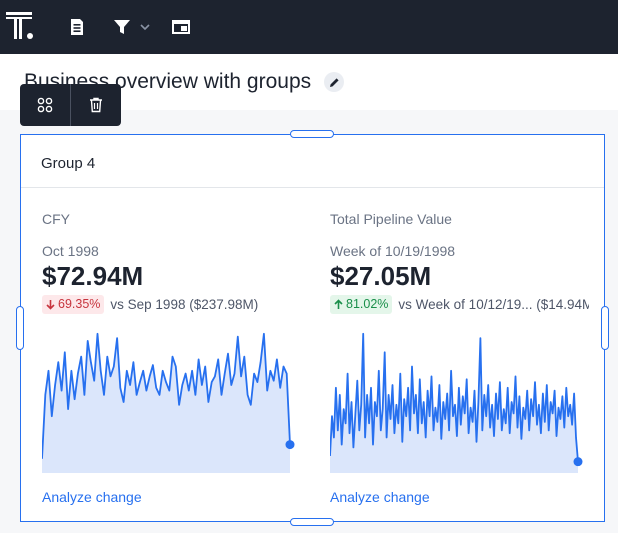 The width and height of the screenshot is (618, 533). I want to click on kpi-change: 81.02% vs Week of 10/12/19... ($14.94M), so click(459, 304).